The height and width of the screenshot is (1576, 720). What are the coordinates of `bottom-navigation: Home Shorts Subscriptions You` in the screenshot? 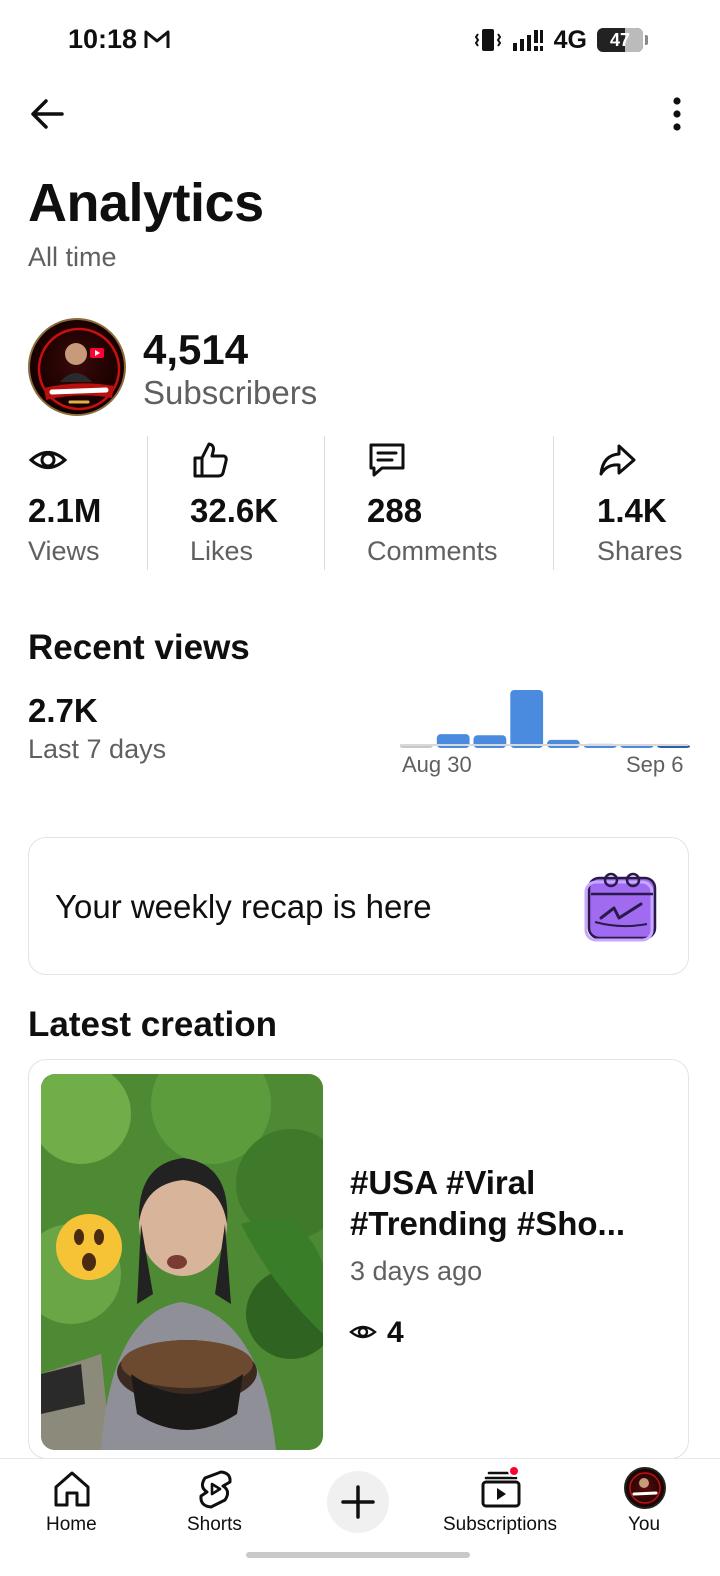 It's located at (360, 1517).